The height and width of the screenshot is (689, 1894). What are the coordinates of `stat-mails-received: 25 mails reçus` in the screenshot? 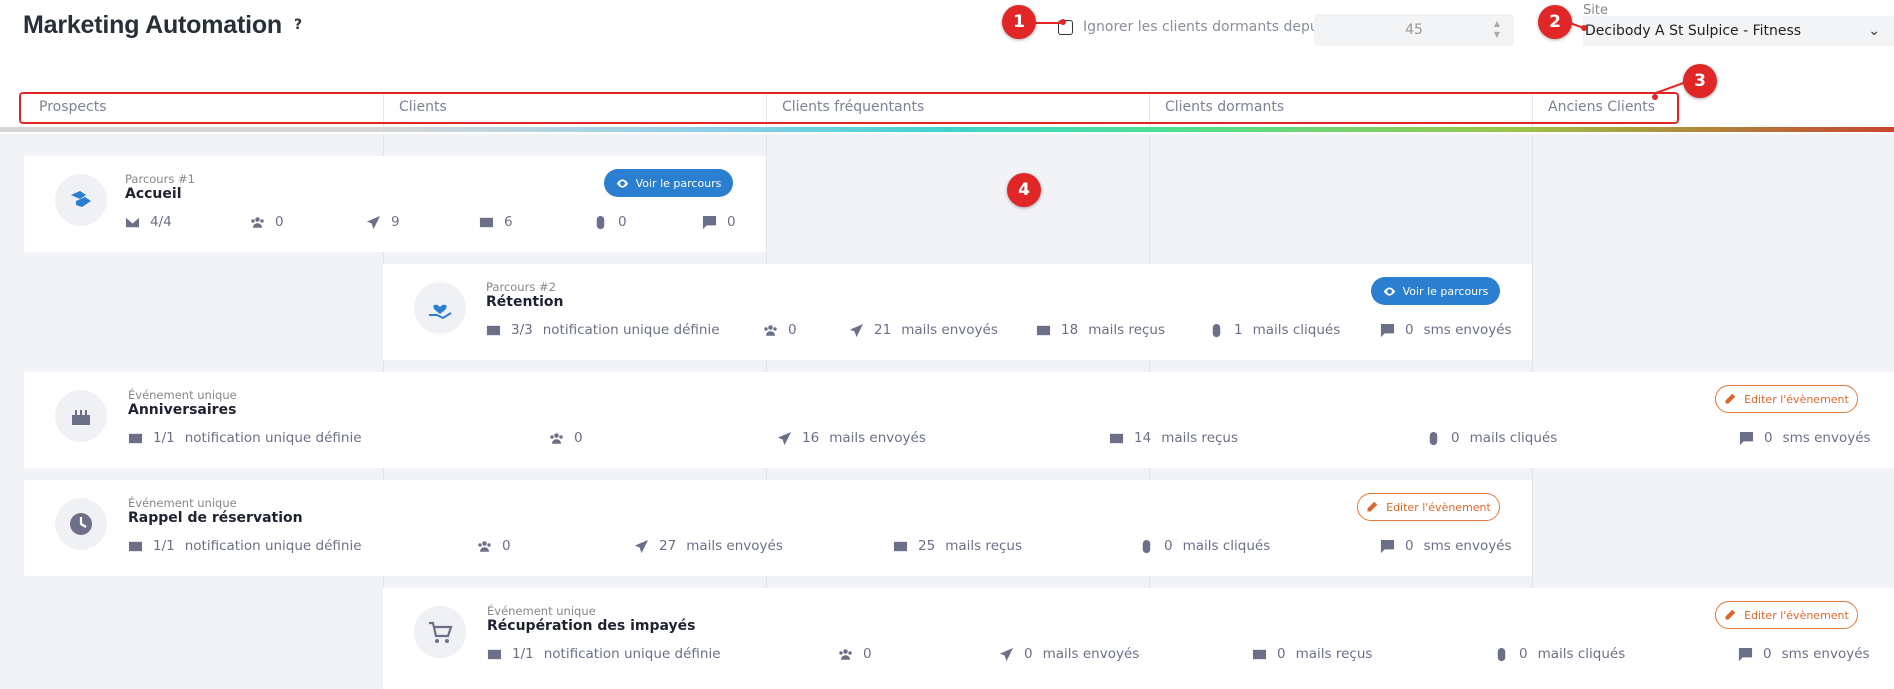 It's located at (957, 546).